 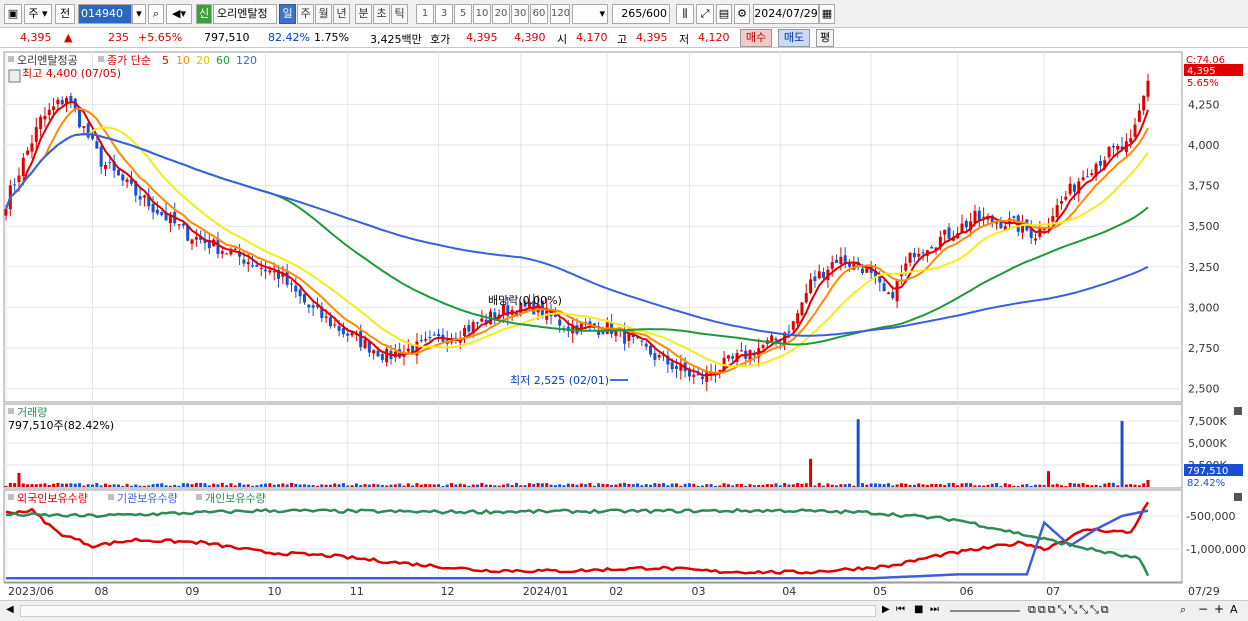 What do you see at coordinates (886, 609) in the screenshot?
I see `scroll-right-icon: ▶` at bounding box center [886, 609].